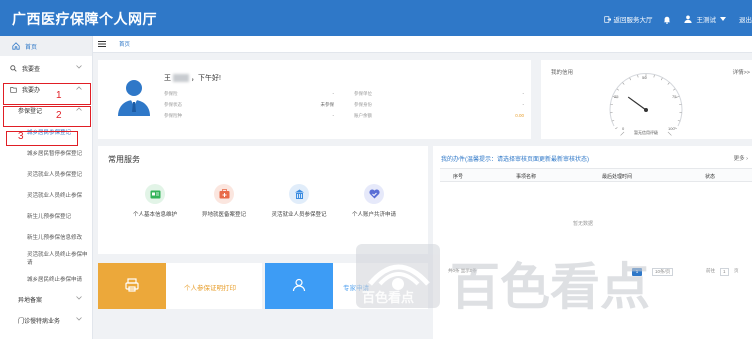 This screenshot has width=752, height=339. I want to click on sidebar-item-label: 门诊慢特病业务, so click(39, 322).